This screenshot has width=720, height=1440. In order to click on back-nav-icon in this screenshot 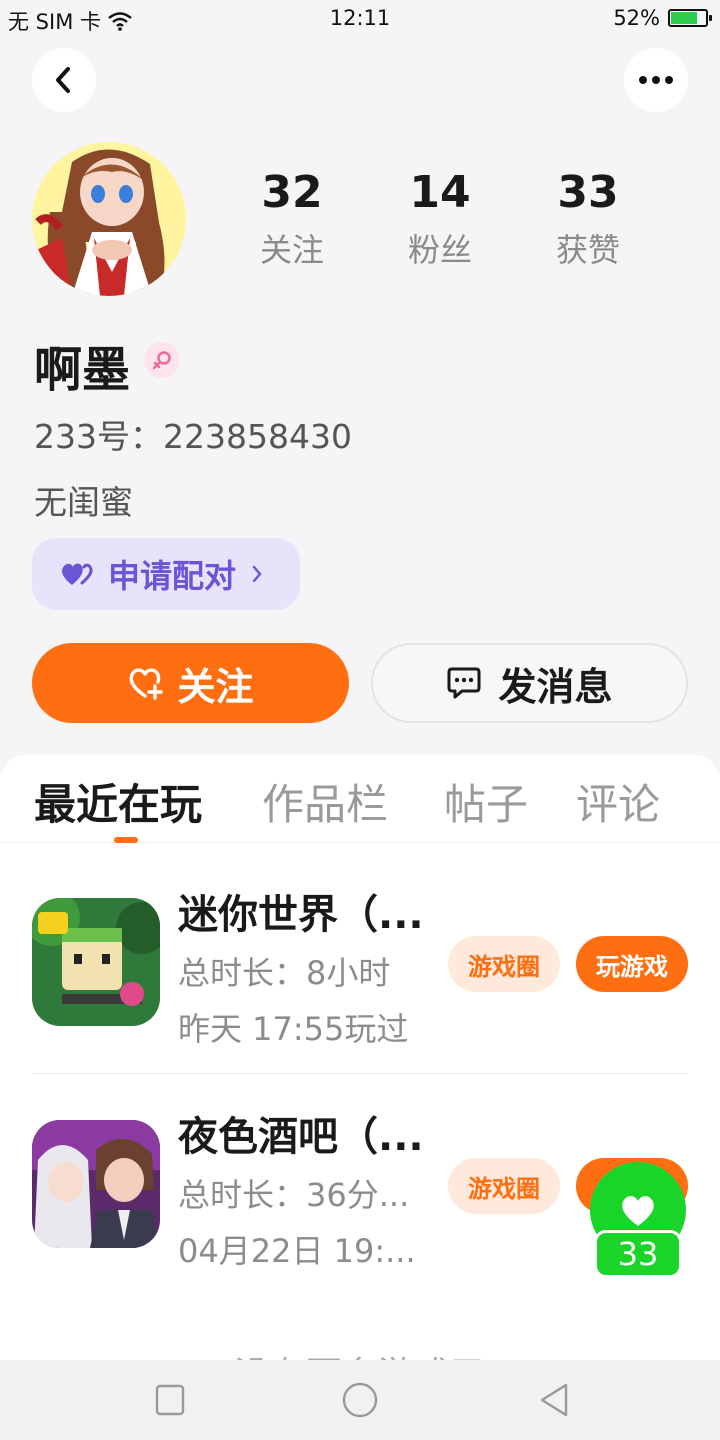, I will do `click(554, 1400)`.